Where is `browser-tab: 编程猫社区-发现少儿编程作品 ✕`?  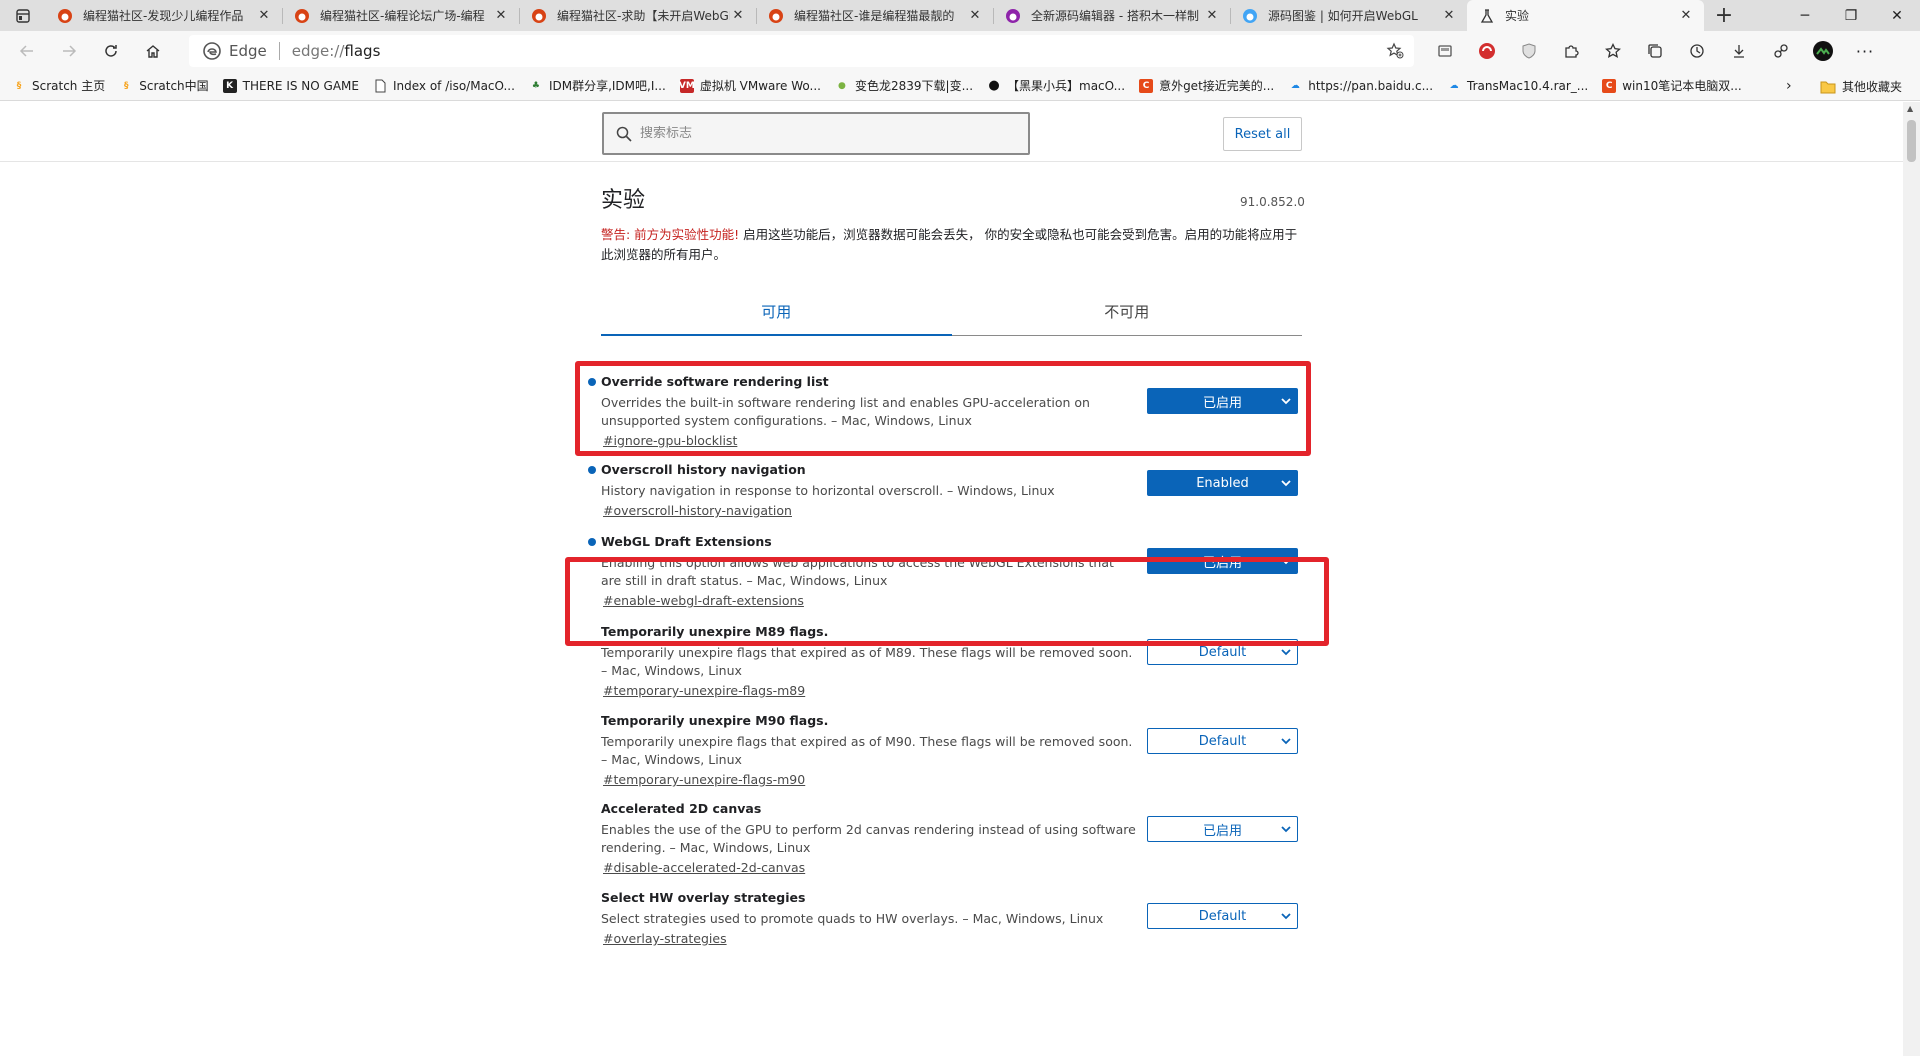 browser-tab: 编程猫社区-发现少儿编程作品 ✕ is located at coordinates (163, 15).